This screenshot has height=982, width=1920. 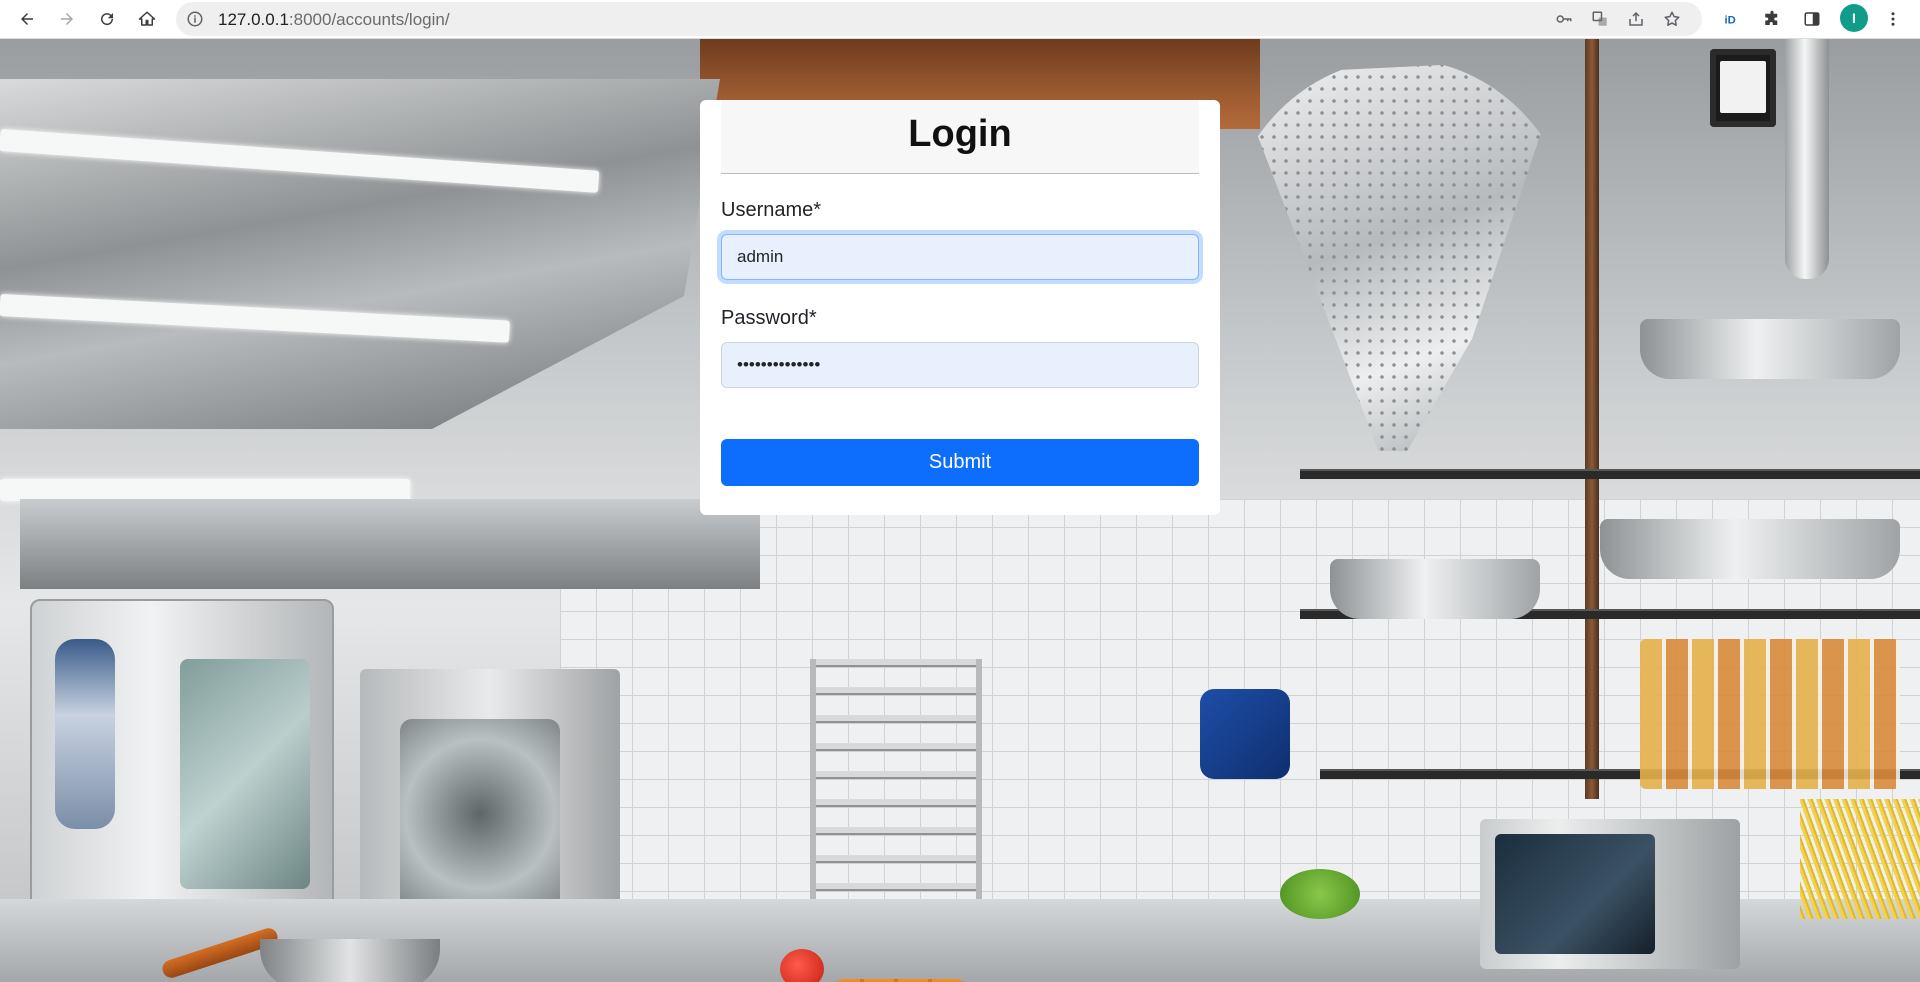 I want to click on login-card-header: Login, so click(x=960, y=137).